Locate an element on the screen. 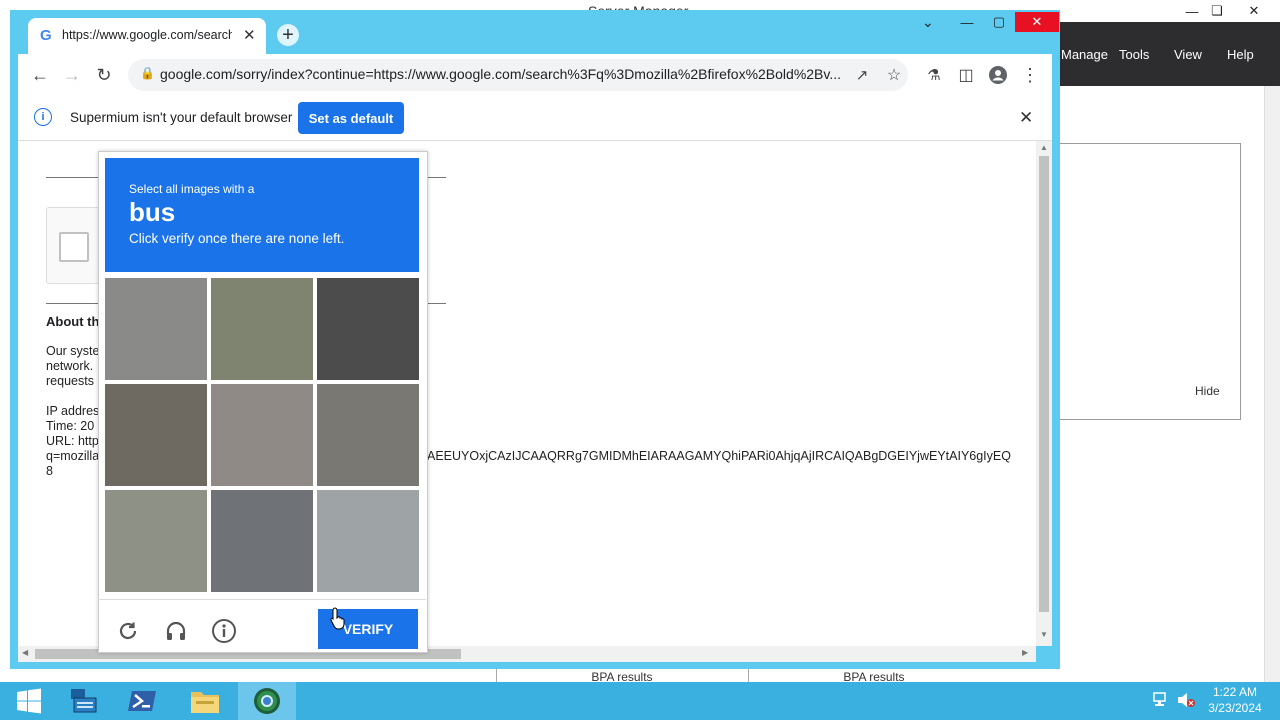 Image resolution: width=1280 pixels, height=720 pixels. tab-title: https://www.google.com/search is located at coordinates (147, 35).